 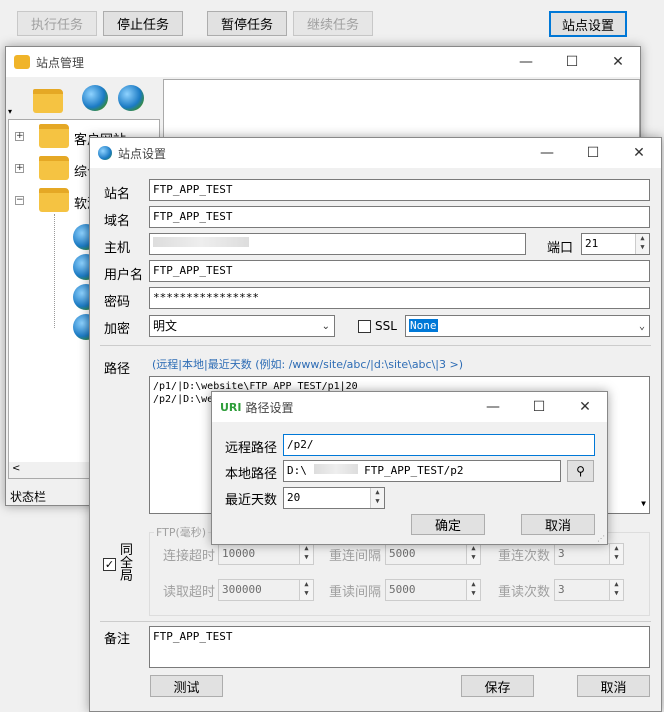 What do you see at coordinates (124, 275) in the screenshot?
I see `username-label: 用户名` at bounding box center [124, 275].